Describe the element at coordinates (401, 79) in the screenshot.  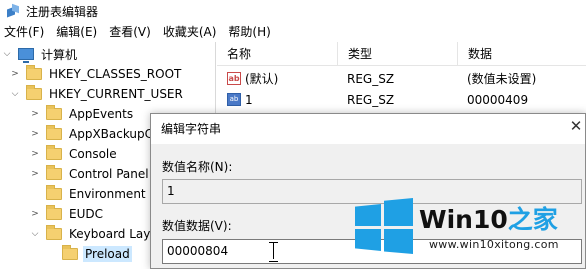
I see `table-row: ab (默认) REG_SZ (数值未设置)` at that location.